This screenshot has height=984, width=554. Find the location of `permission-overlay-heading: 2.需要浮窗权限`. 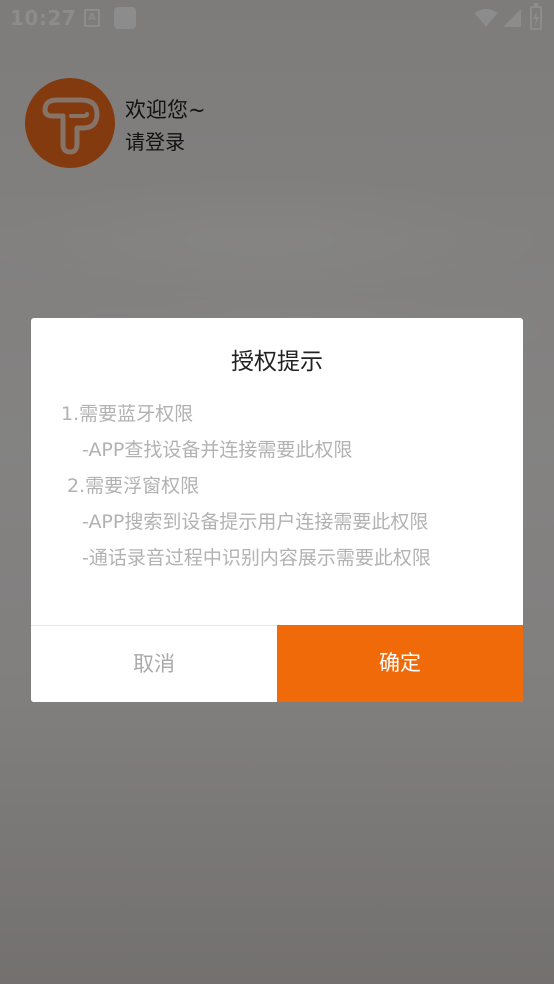

permission-overlay-heading: 2.需要浮窗权限 is located at coordinates (133, 486).